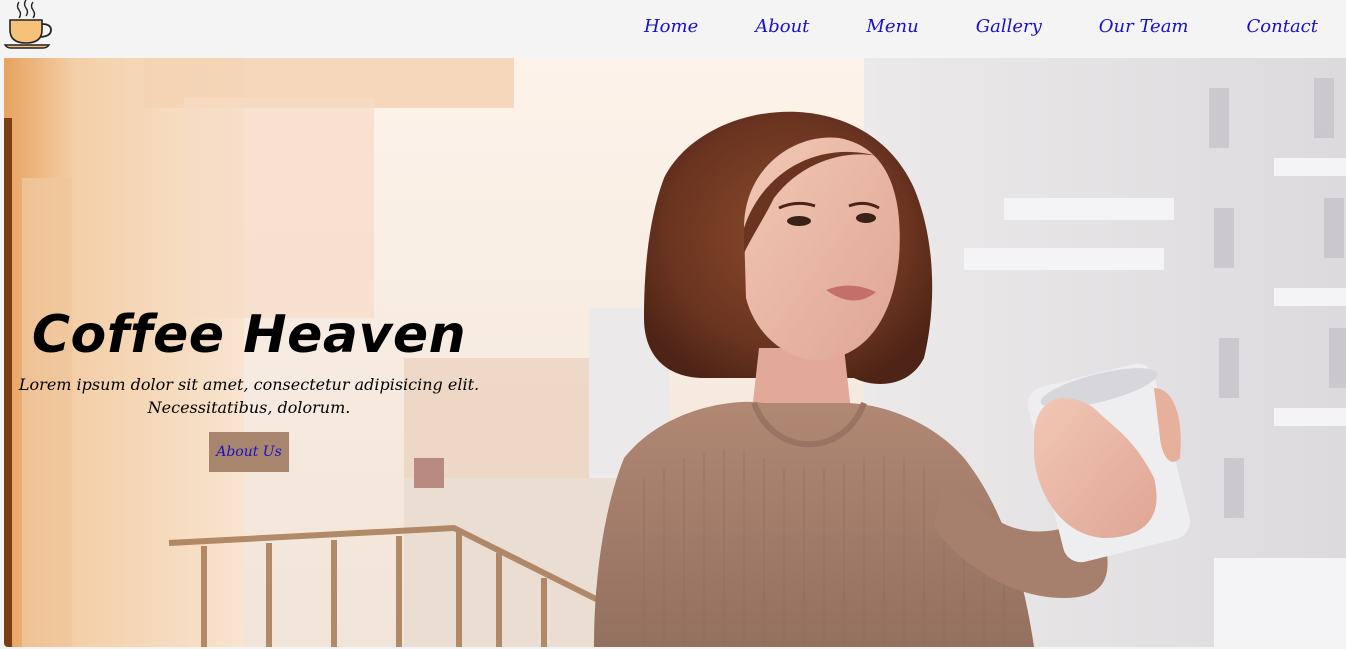  Describe the element at coordinates (782, 26) in the screenshot. I see `nav-link-about: About` at that location.